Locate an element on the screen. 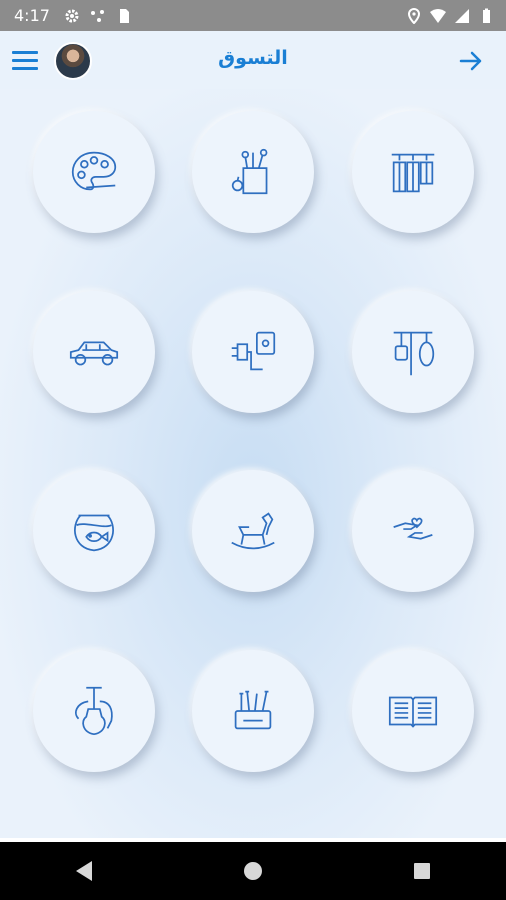  category-tile-electronics is located at coordinates (253, 352).